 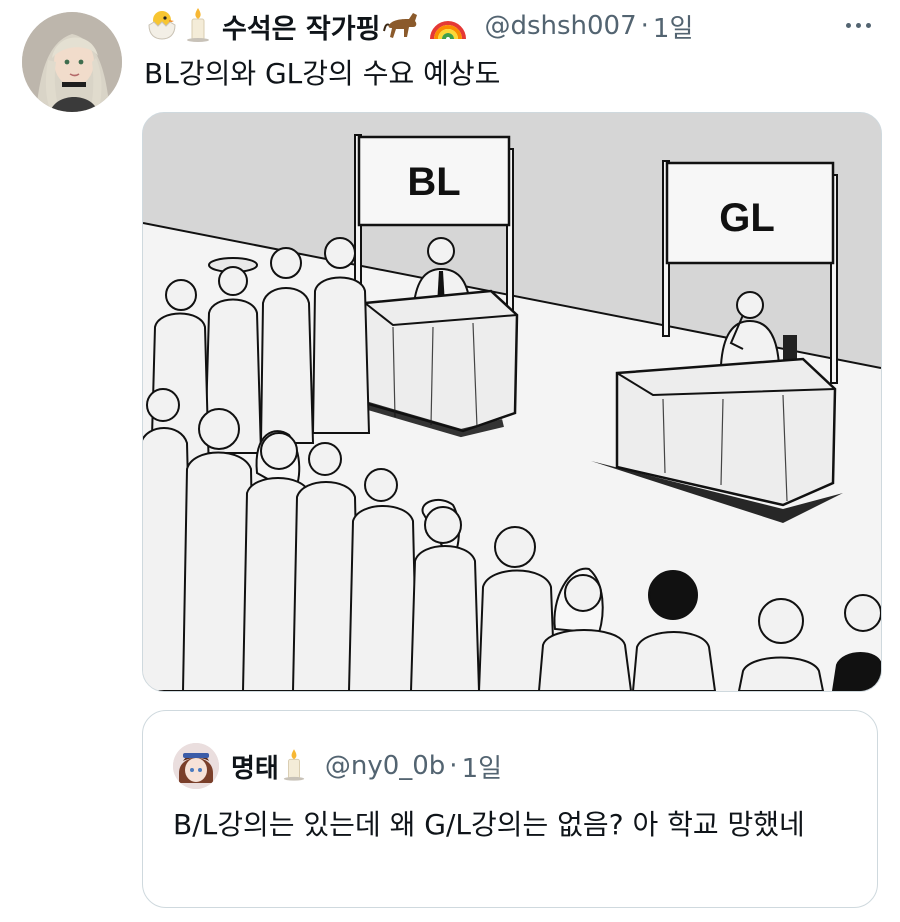 I want to click on tweet-timestamp: 1일, so click(x=673, y=26).